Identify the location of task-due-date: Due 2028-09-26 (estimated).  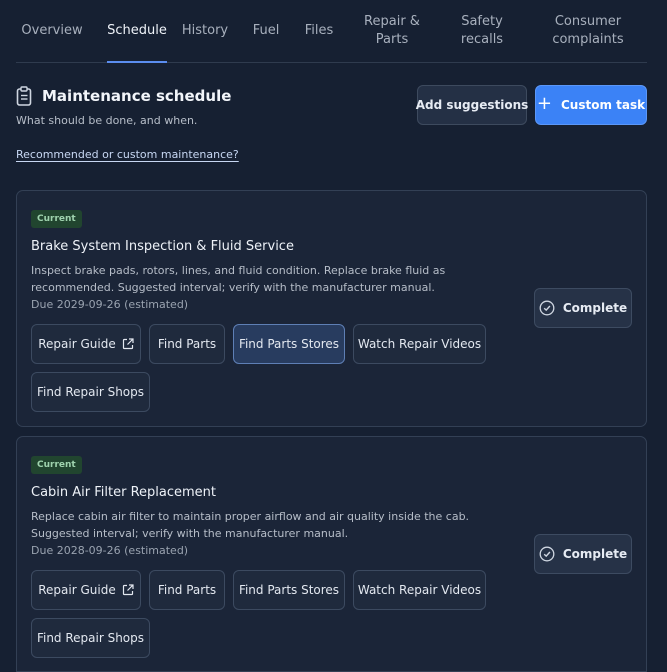
(110, 550).